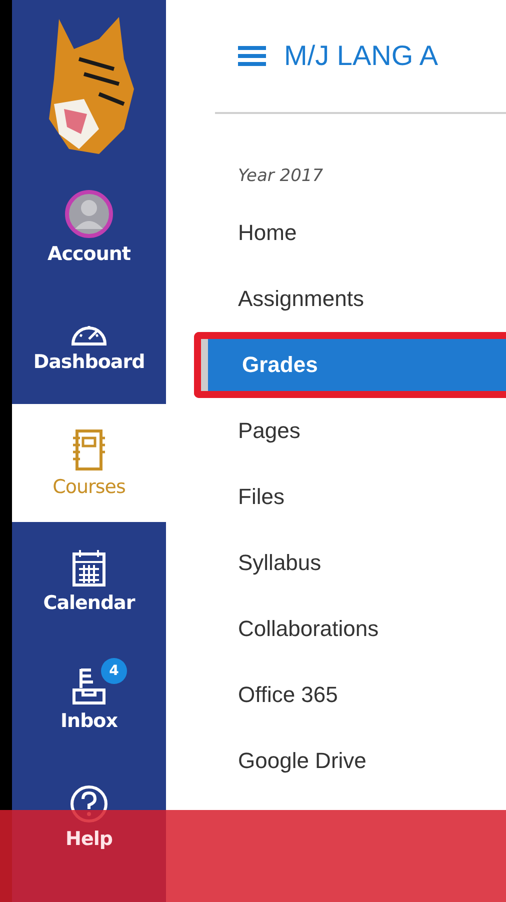 The height and width of the screenshot is (902, 506). Describe the element at coordinates (336, 431) in the screenshot. I see `course-nav-link: Pages` at that location.